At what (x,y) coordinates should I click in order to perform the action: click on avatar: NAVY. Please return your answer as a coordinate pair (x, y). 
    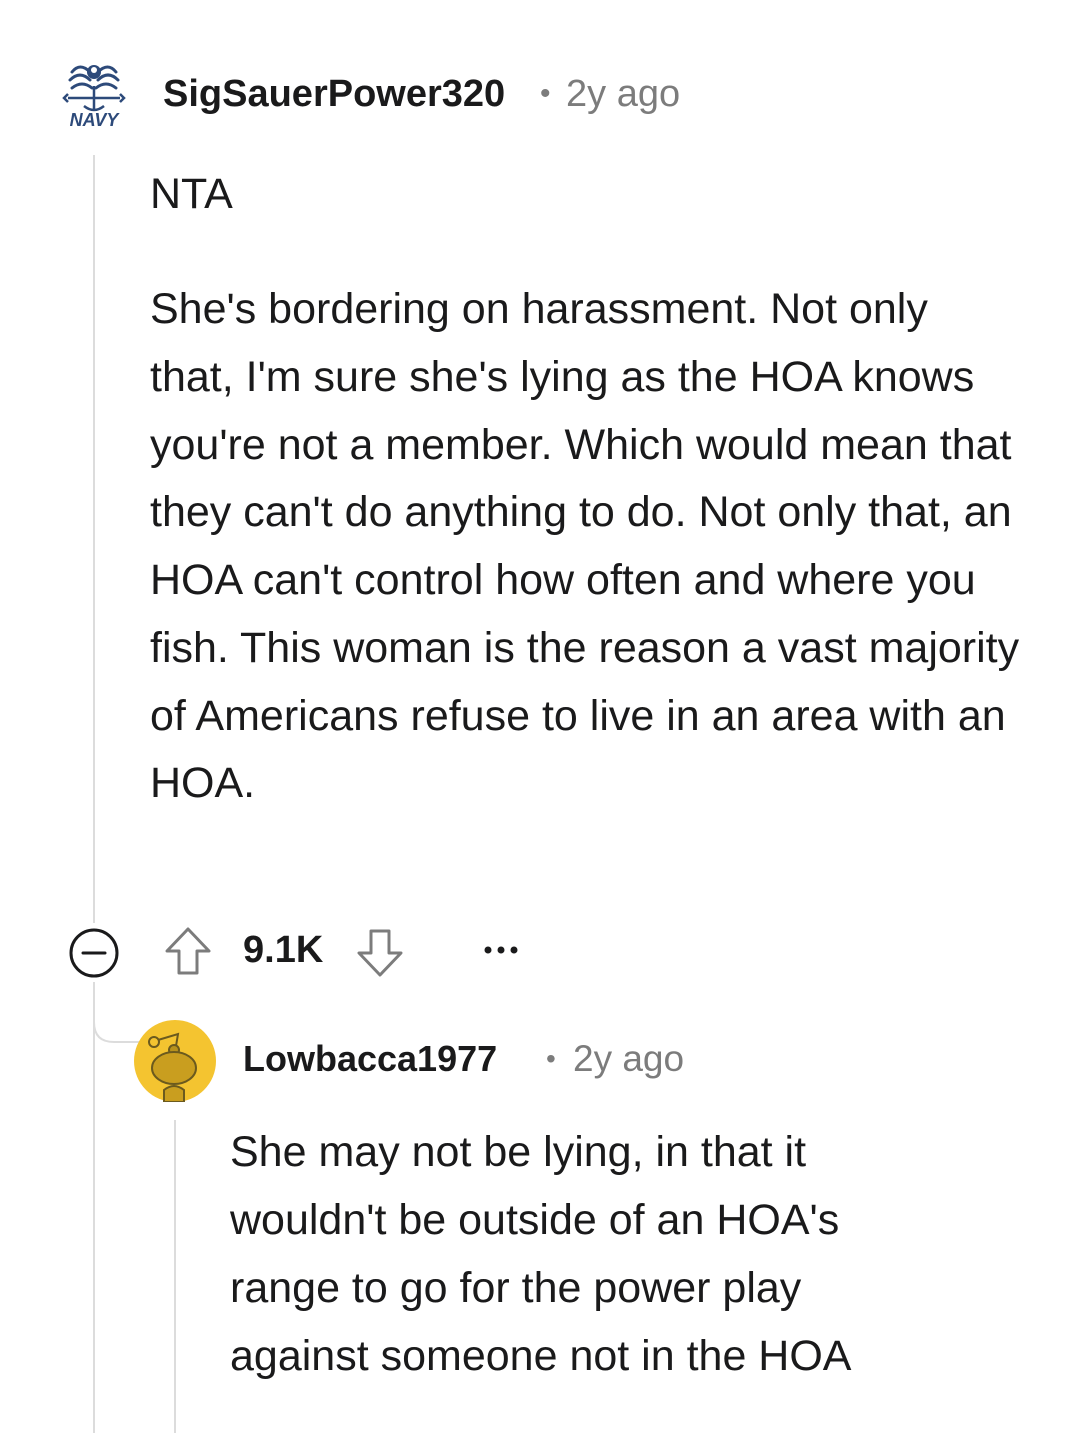
    Looking at the image, I should click on (94, 94).